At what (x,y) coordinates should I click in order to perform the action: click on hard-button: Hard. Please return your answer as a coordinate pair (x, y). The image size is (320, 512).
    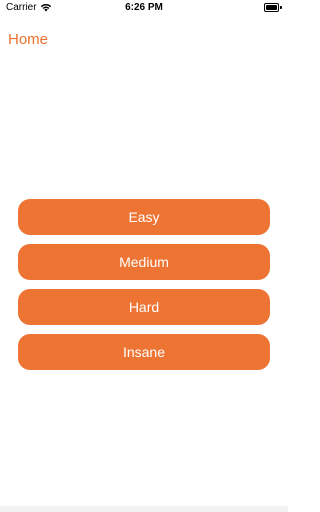
    Looking at the image, I should click on (144, 307).